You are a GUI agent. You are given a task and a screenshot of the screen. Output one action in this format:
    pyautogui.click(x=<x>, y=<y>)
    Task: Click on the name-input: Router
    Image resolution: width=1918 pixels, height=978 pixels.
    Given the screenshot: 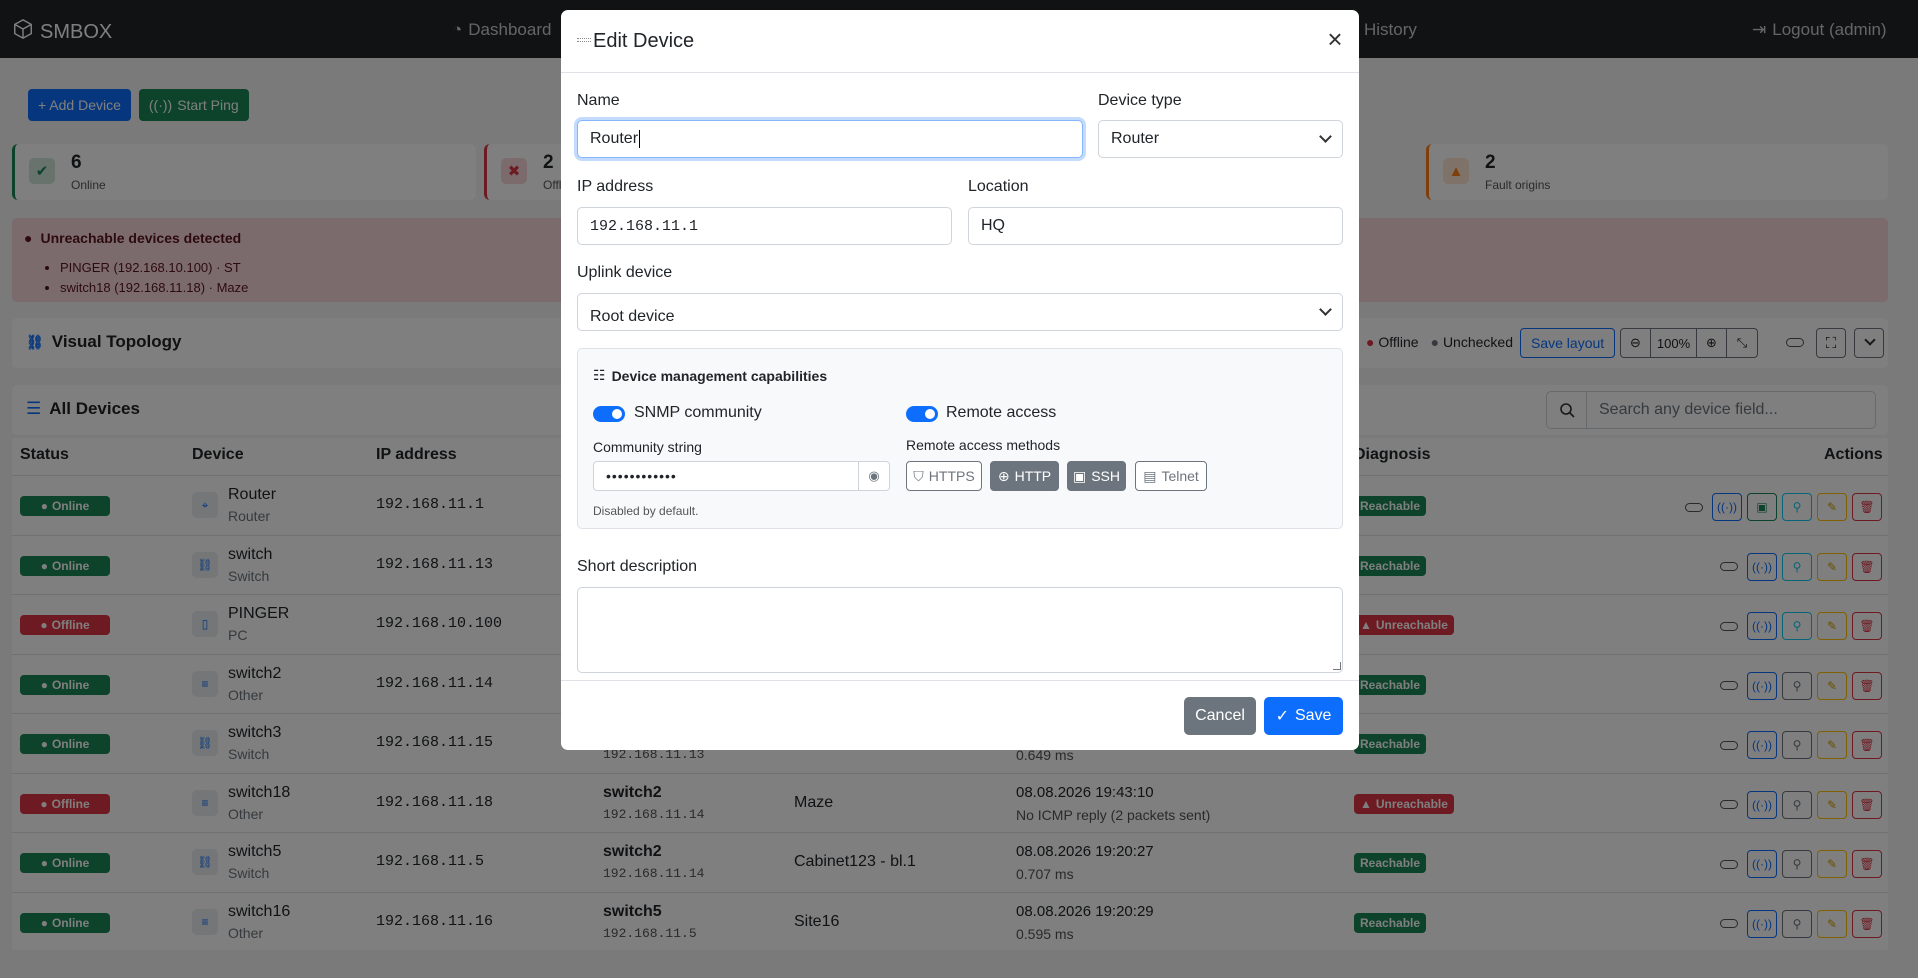 What is the action you would take?
    pyautogui.click(x=830, y=139)
    